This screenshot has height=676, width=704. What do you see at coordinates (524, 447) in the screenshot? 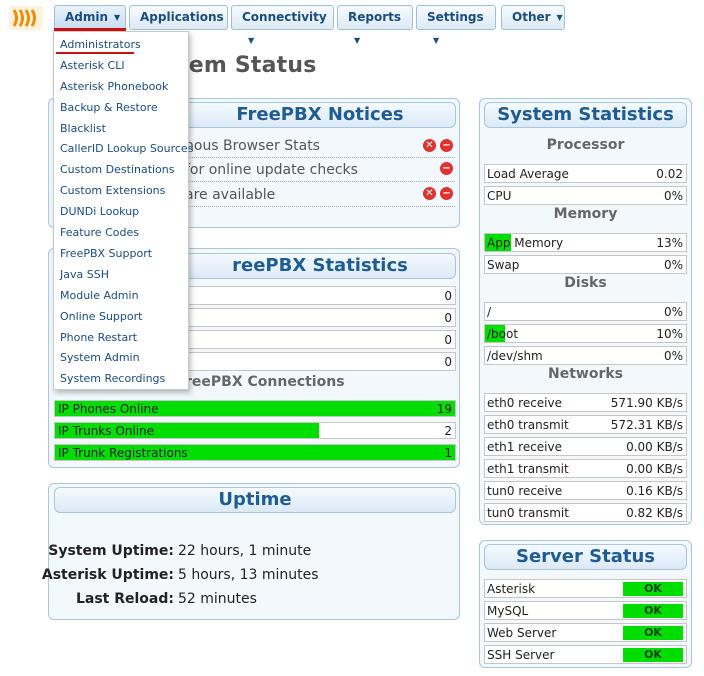
I see `network-label: eth1 receive` at bounding box center [524, 447].